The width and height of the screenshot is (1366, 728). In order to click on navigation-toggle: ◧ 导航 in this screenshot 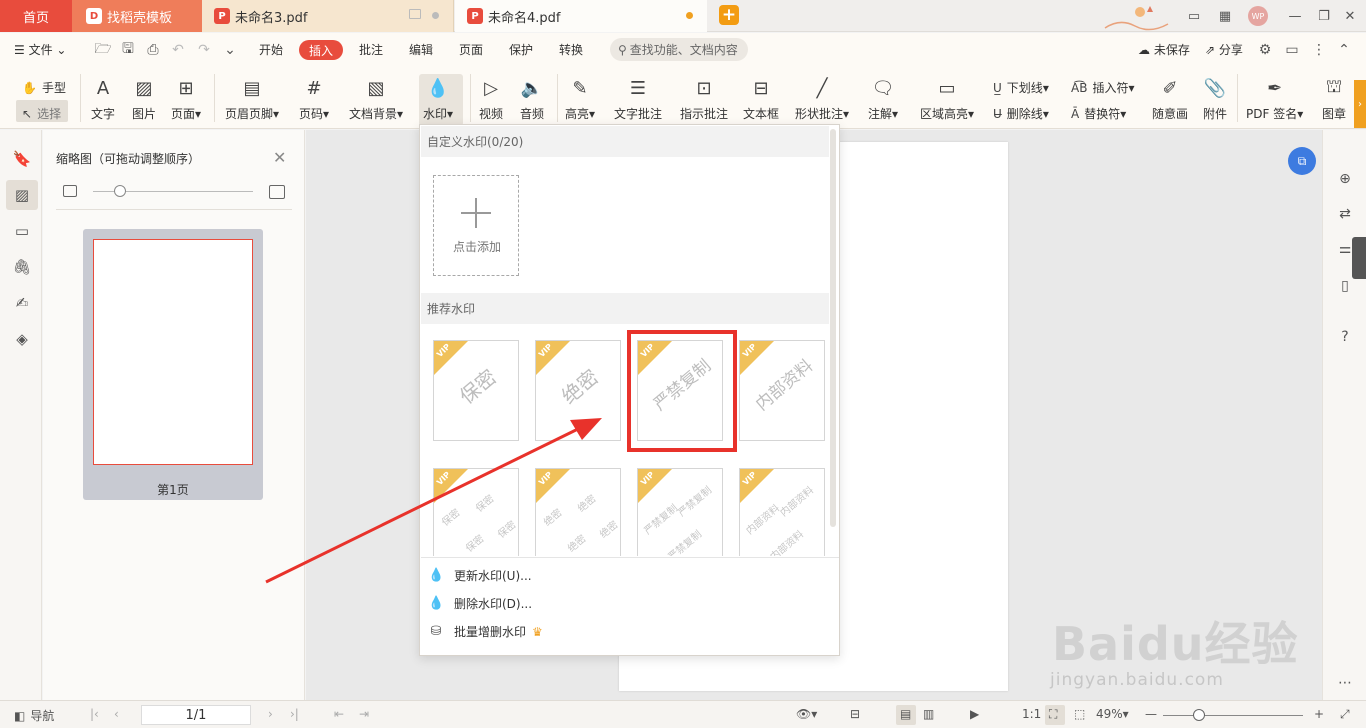, I will do `click(34, 715)`.